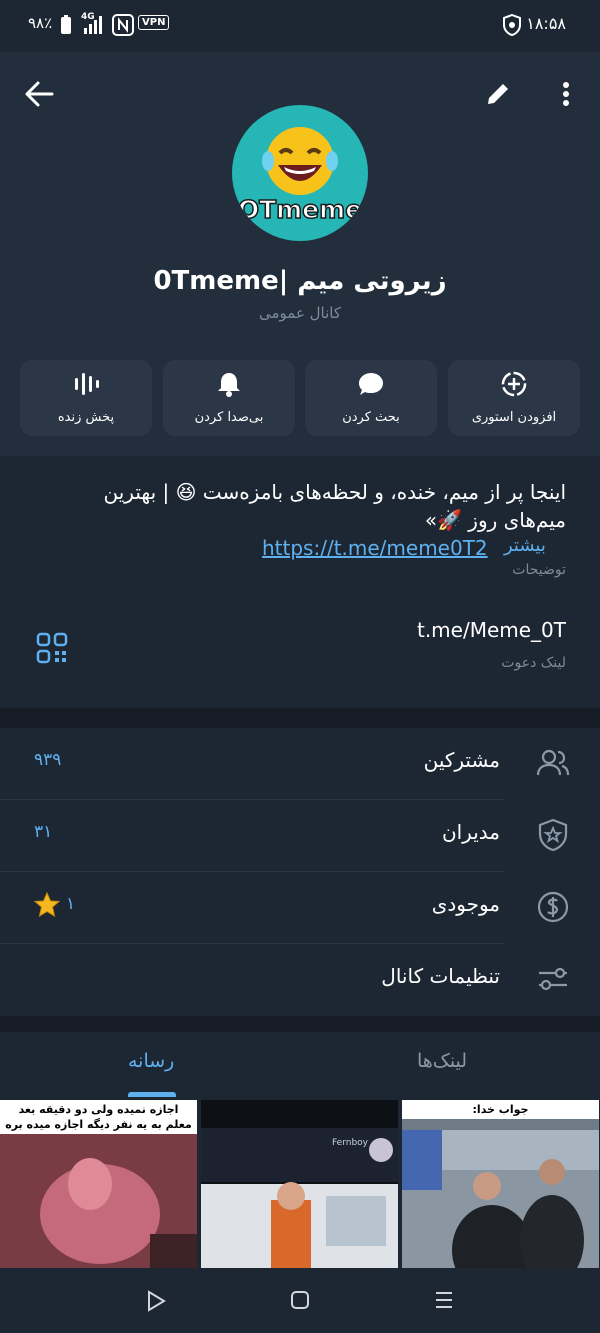 The height and width of the screenshot is (1333, 600). Describe the element at coordinates (461, 760) in the screenshot. I see `subscribers-label: مشترکین` at that location.